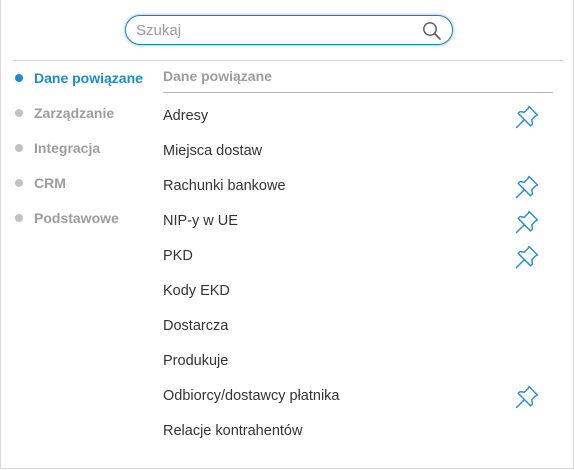 The image size is (574, 470). Describe the element at coordinates (88, 78) in the screenshot. I see `nav-item-label: Dane powiązane` at that location.